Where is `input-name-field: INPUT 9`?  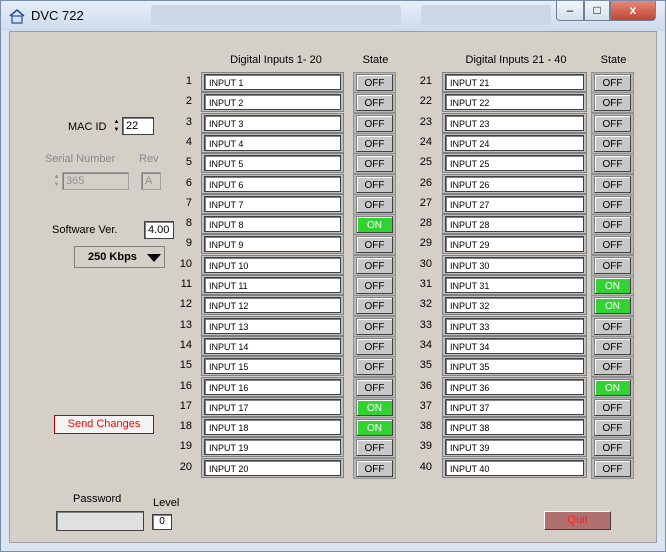 input-name-field: INPUT 9 is located at coordinates (272, 244).